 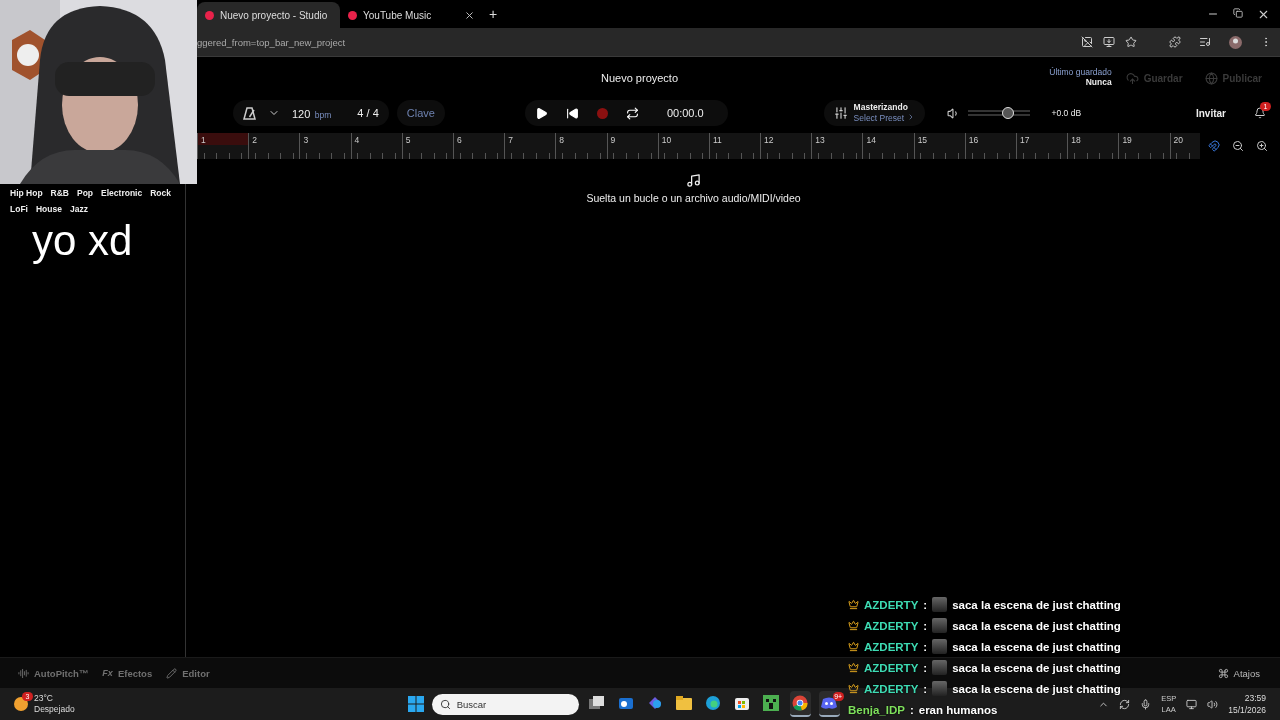 What do you see at coordinates (312, 113) in the screenshot?
I see `tempo-field: 120 bpm` at bounding box center [312, 113].